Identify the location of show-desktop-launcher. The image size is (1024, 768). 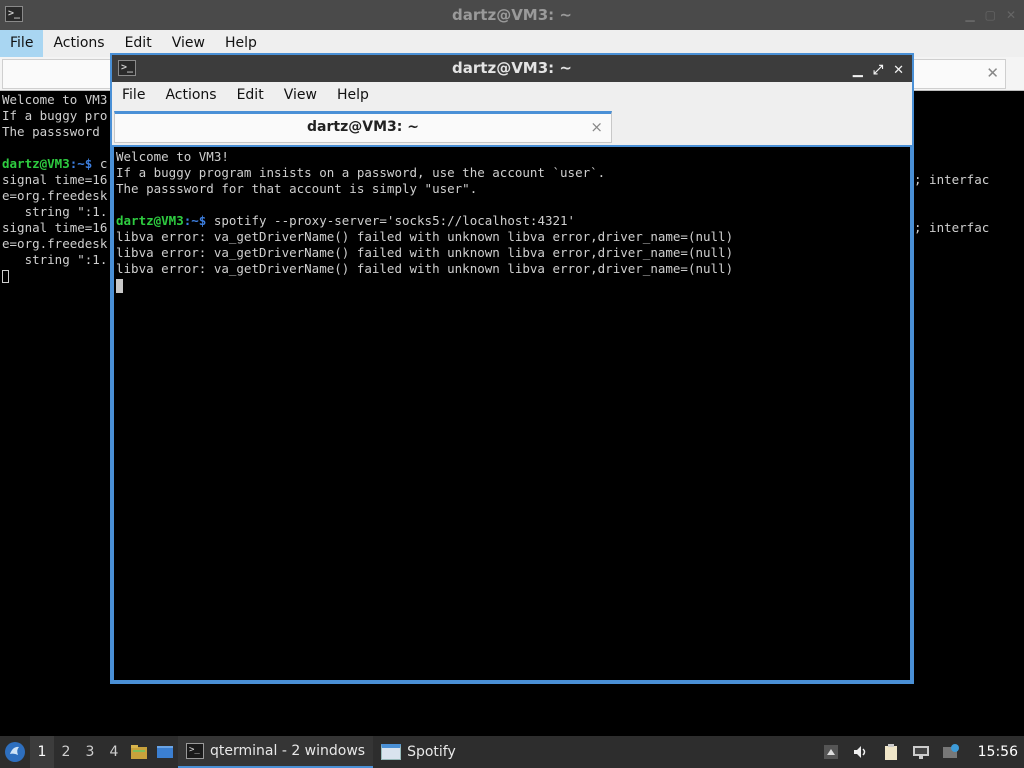
(165, 752).